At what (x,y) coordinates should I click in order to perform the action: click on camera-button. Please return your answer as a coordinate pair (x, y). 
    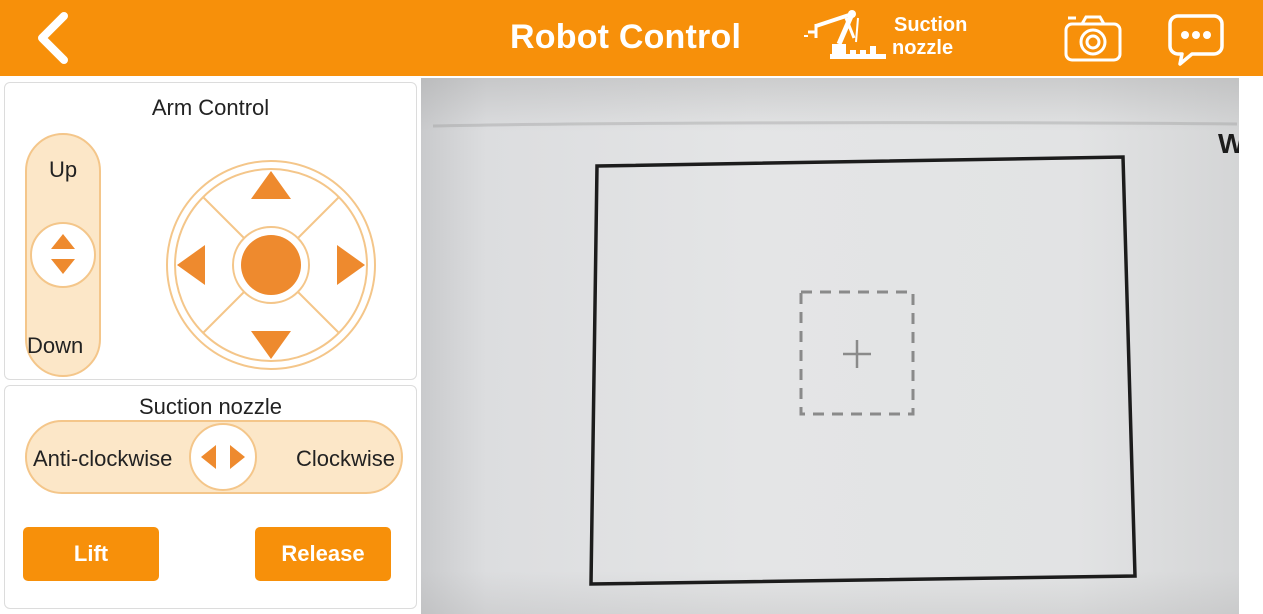
    Looking at the image, I should click on (1093, 39).